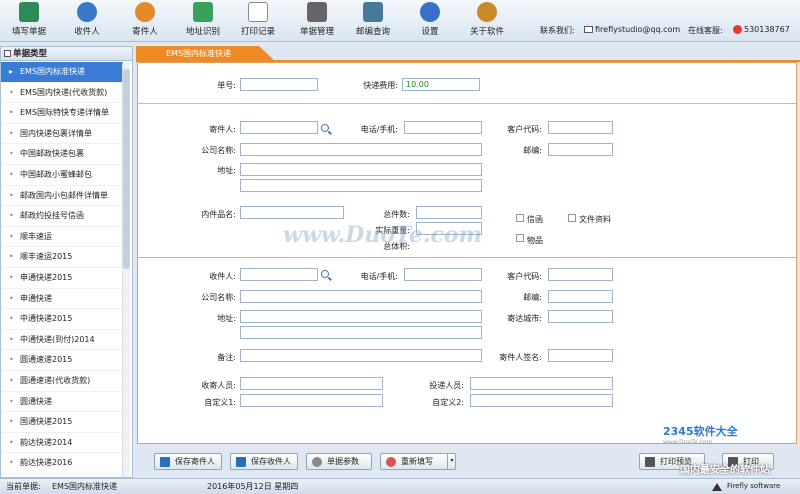 Image resolution: width=800 pixels, height=494 pixels. I want to click on chevron-down-icon: ▾, so click(451, 461).